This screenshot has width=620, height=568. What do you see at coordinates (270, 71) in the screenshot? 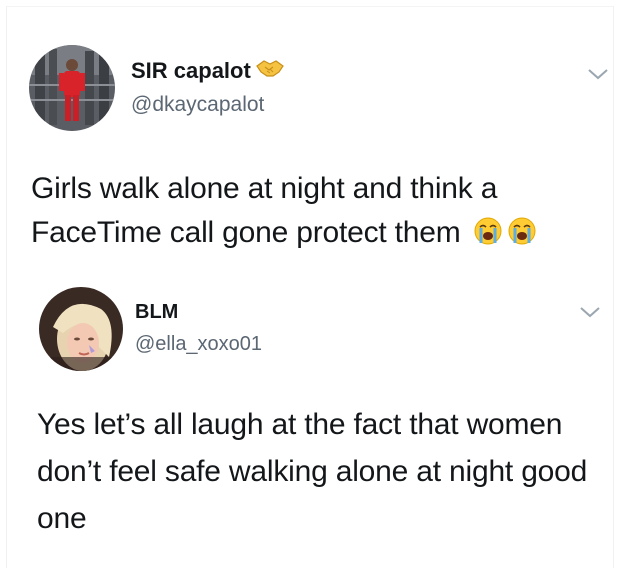
I see `handshake-icon` at bounding box center [270, 71].